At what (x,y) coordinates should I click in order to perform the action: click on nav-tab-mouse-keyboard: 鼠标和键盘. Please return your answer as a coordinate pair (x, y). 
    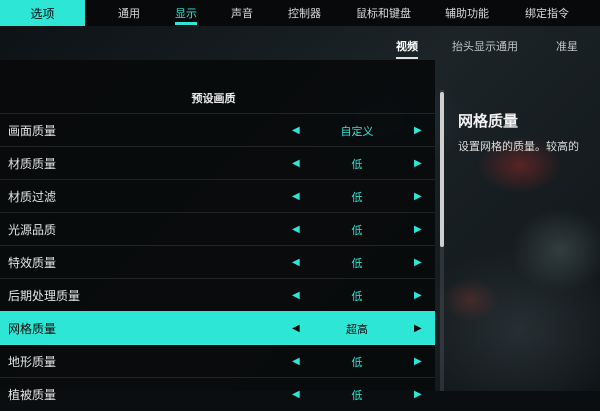
    Looking at the image, I should click on (383, 13).